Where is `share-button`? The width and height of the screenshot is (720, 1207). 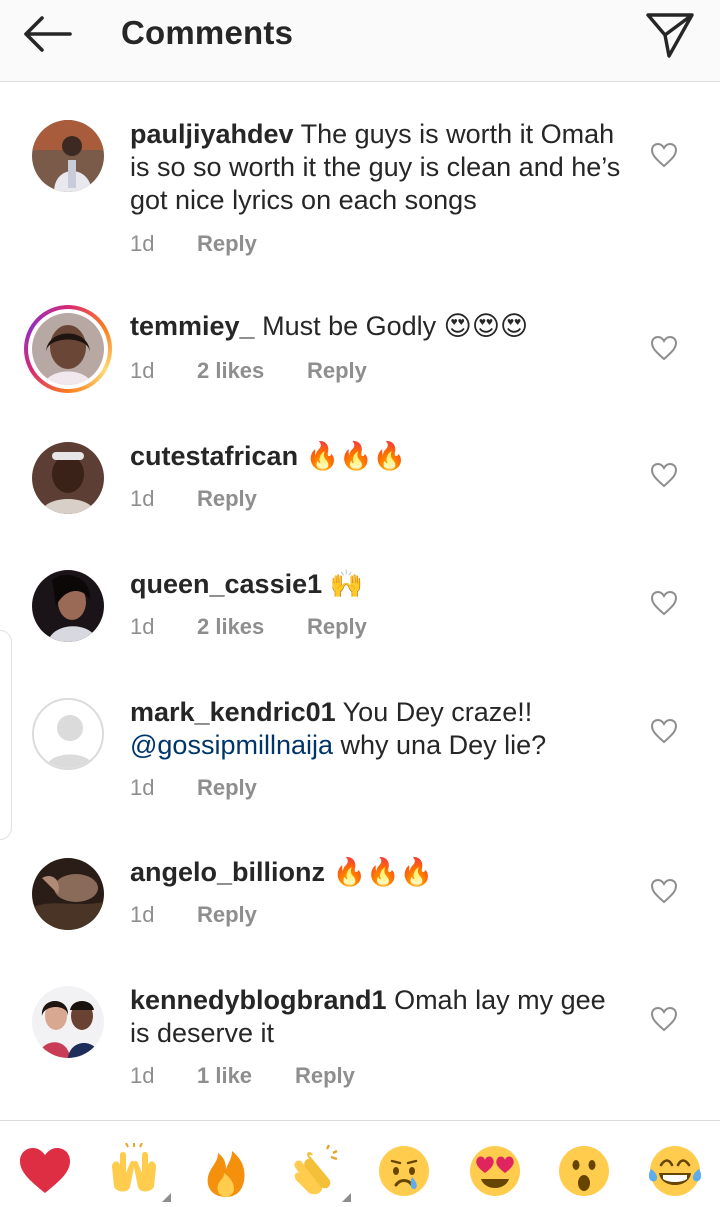
share-button is located at coordinates (670, 34).